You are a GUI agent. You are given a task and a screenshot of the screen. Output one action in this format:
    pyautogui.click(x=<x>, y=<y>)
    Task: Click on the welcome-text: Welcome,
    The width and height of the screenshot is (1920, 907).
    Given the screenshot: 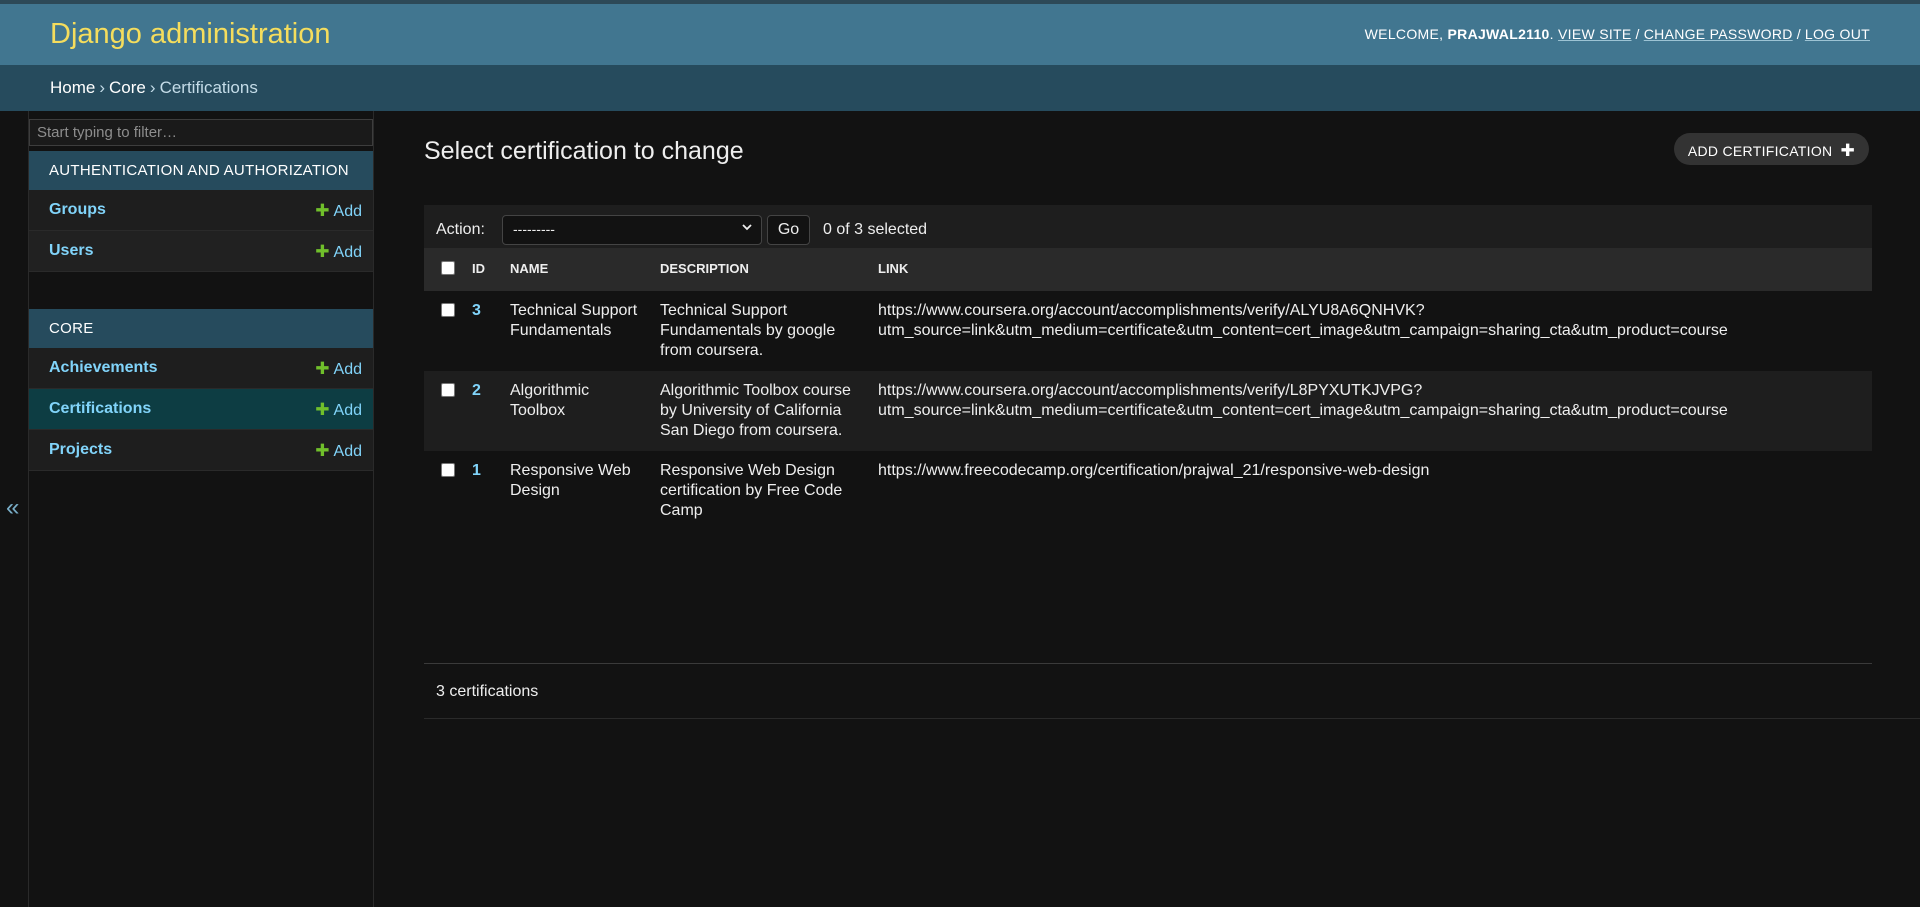 What is the action you would take?
    pyautogui.click(x=1404, y=34)
    